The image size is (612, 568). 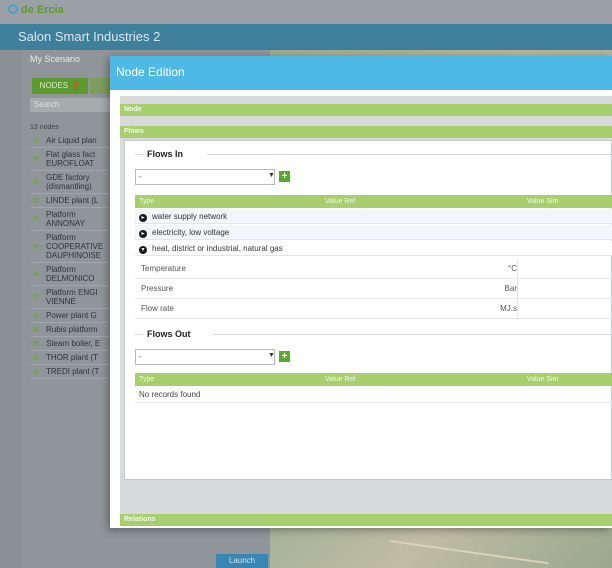 What do you see at coordinates (510, 288) in the screenshot?
I see `param-unit: Bar` at bounding box center [510, 288].